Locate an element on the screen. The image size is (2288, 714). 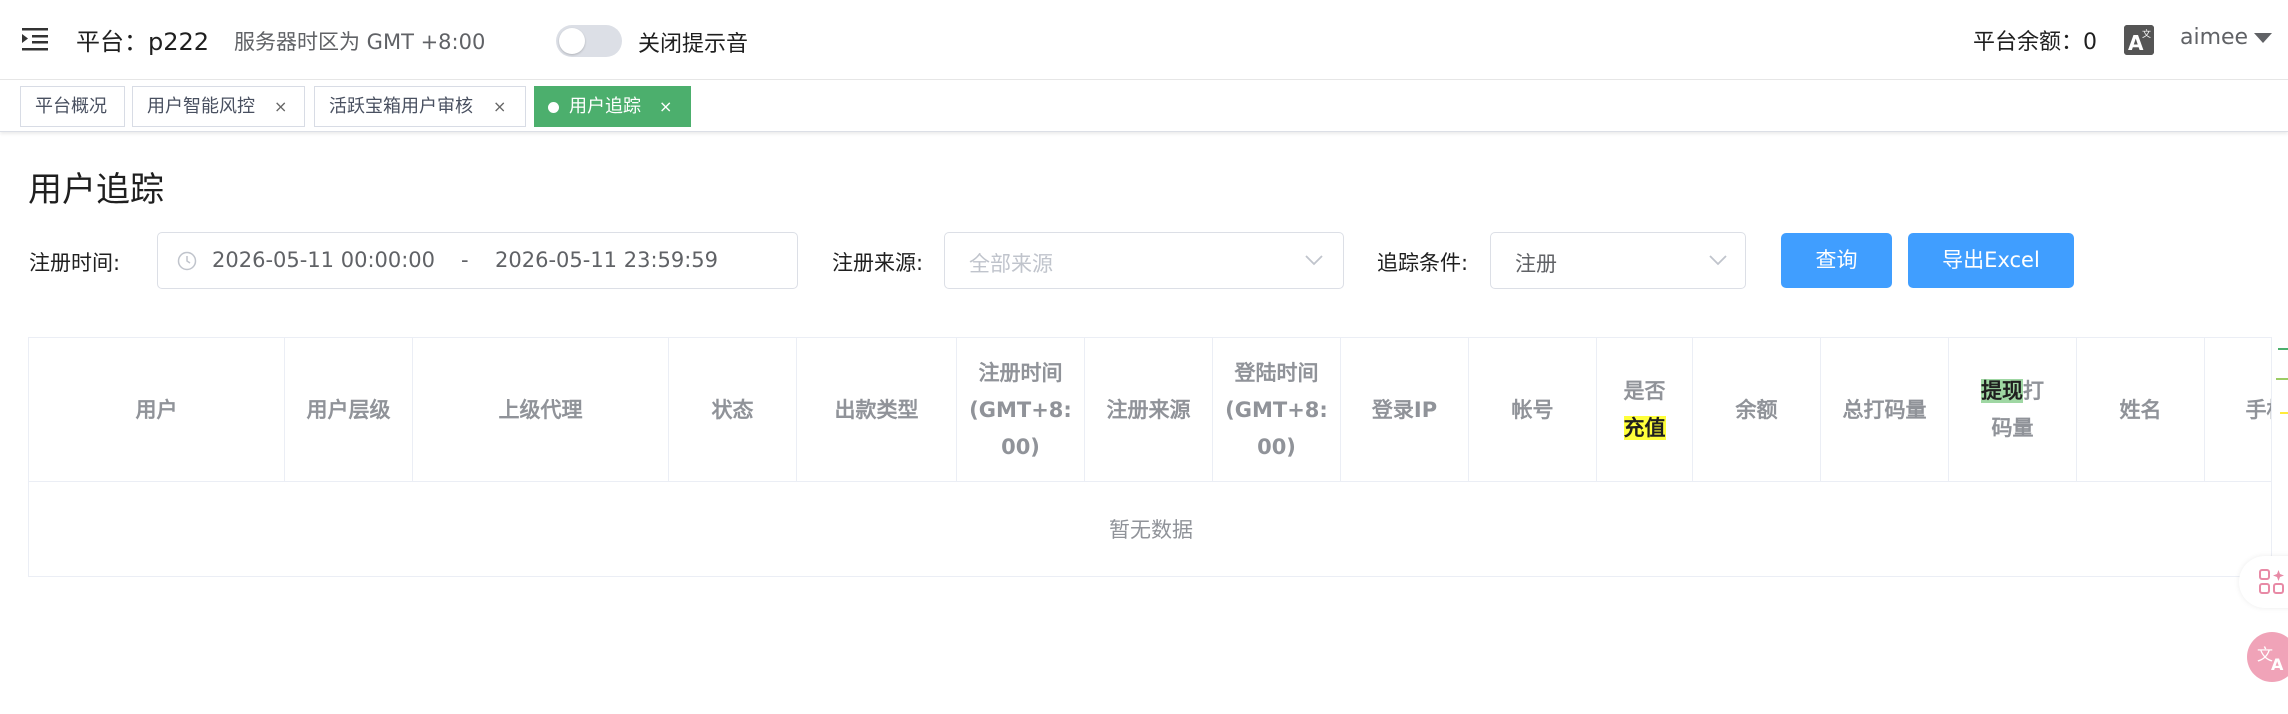
export-excel-button: 导出Excel is located at coordinates (1991, 260).